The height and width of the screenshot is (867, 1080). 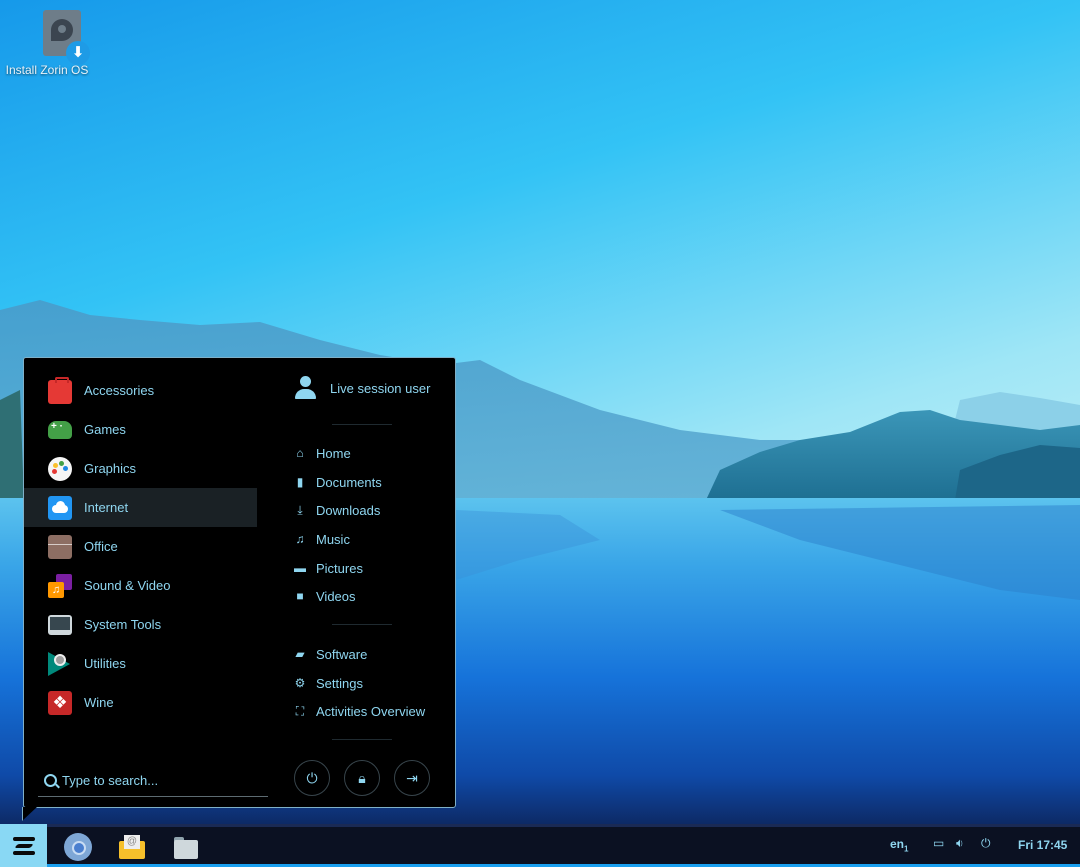 I want to click on search-icon, so click(x=50, y=780).